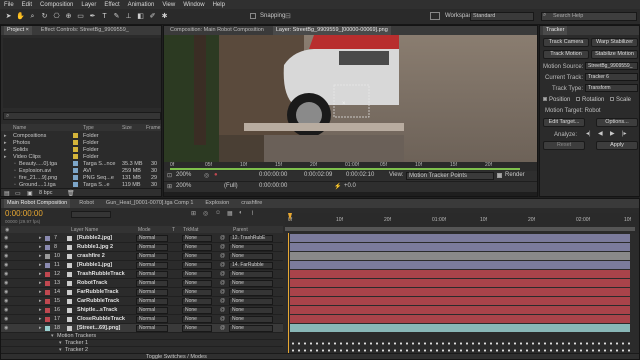 This screenshot has width=640, height=360. What do you see at coordinates (81, 136) in the screenshot?
I see `project-item: ▸ Compositions Folder` at bounding box center [81, 136].